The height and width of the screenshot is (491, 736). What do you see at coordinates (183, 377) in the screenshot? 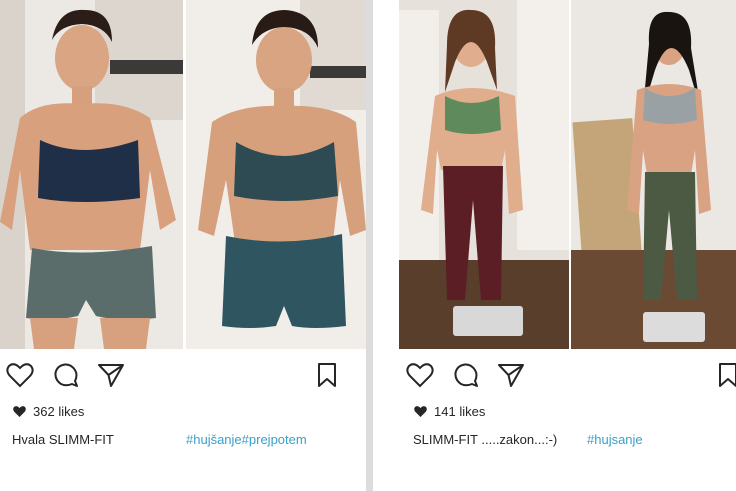
I see `post-actions-left` at bounding box center [183, 377].